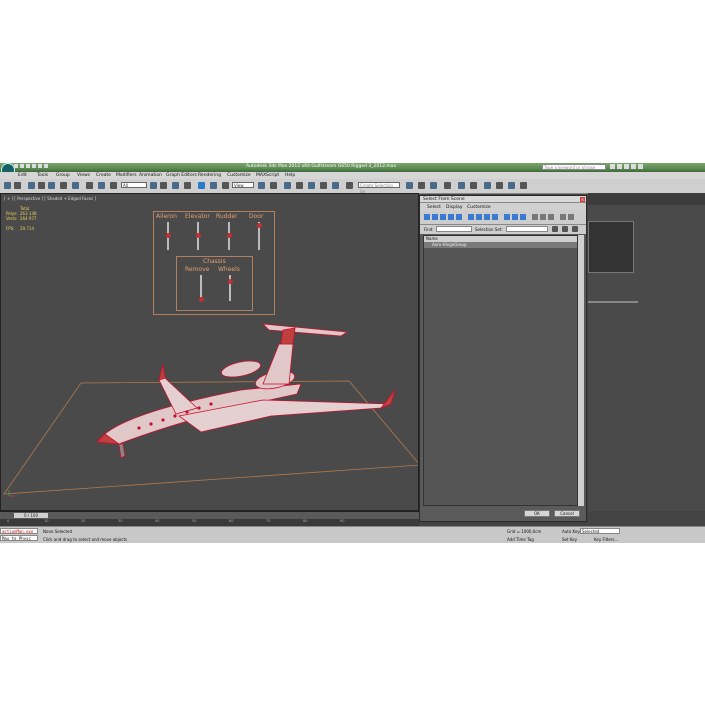  I want to click on align-icon, so click(421, 185).